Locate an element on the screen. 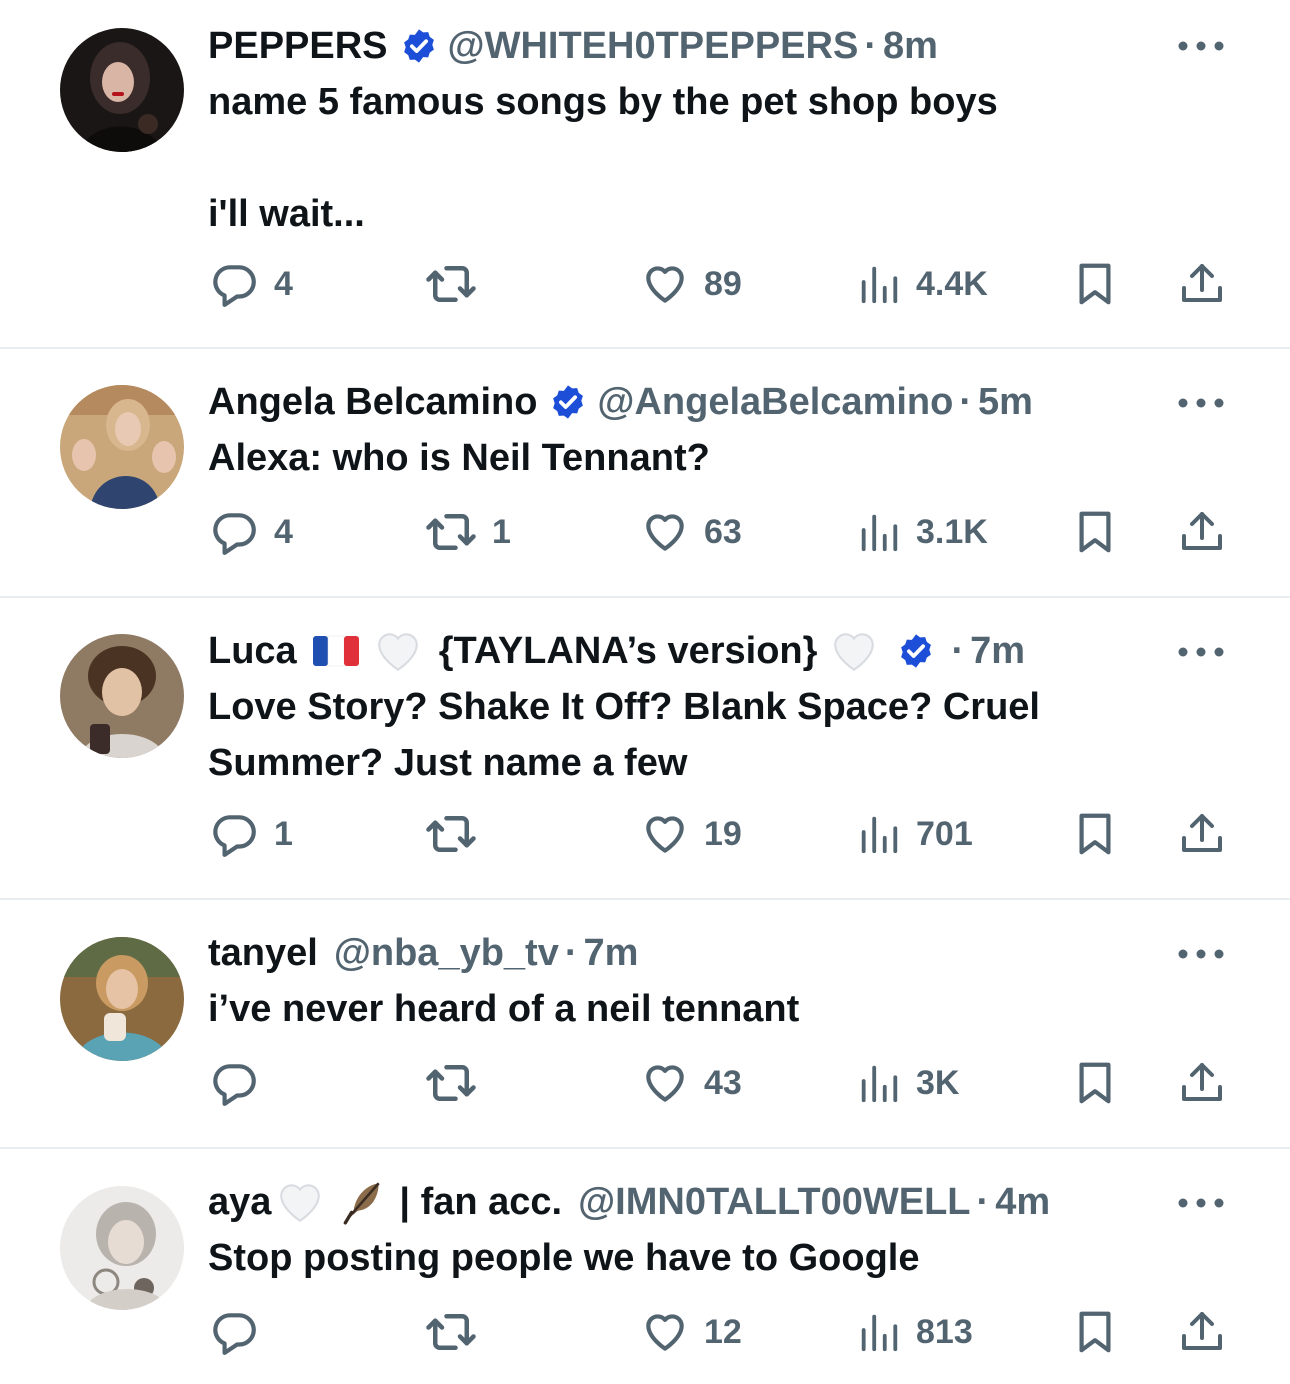  tweet-header: tanyel @nba_yb_tv · 7m is located at coordinates (423, 953).